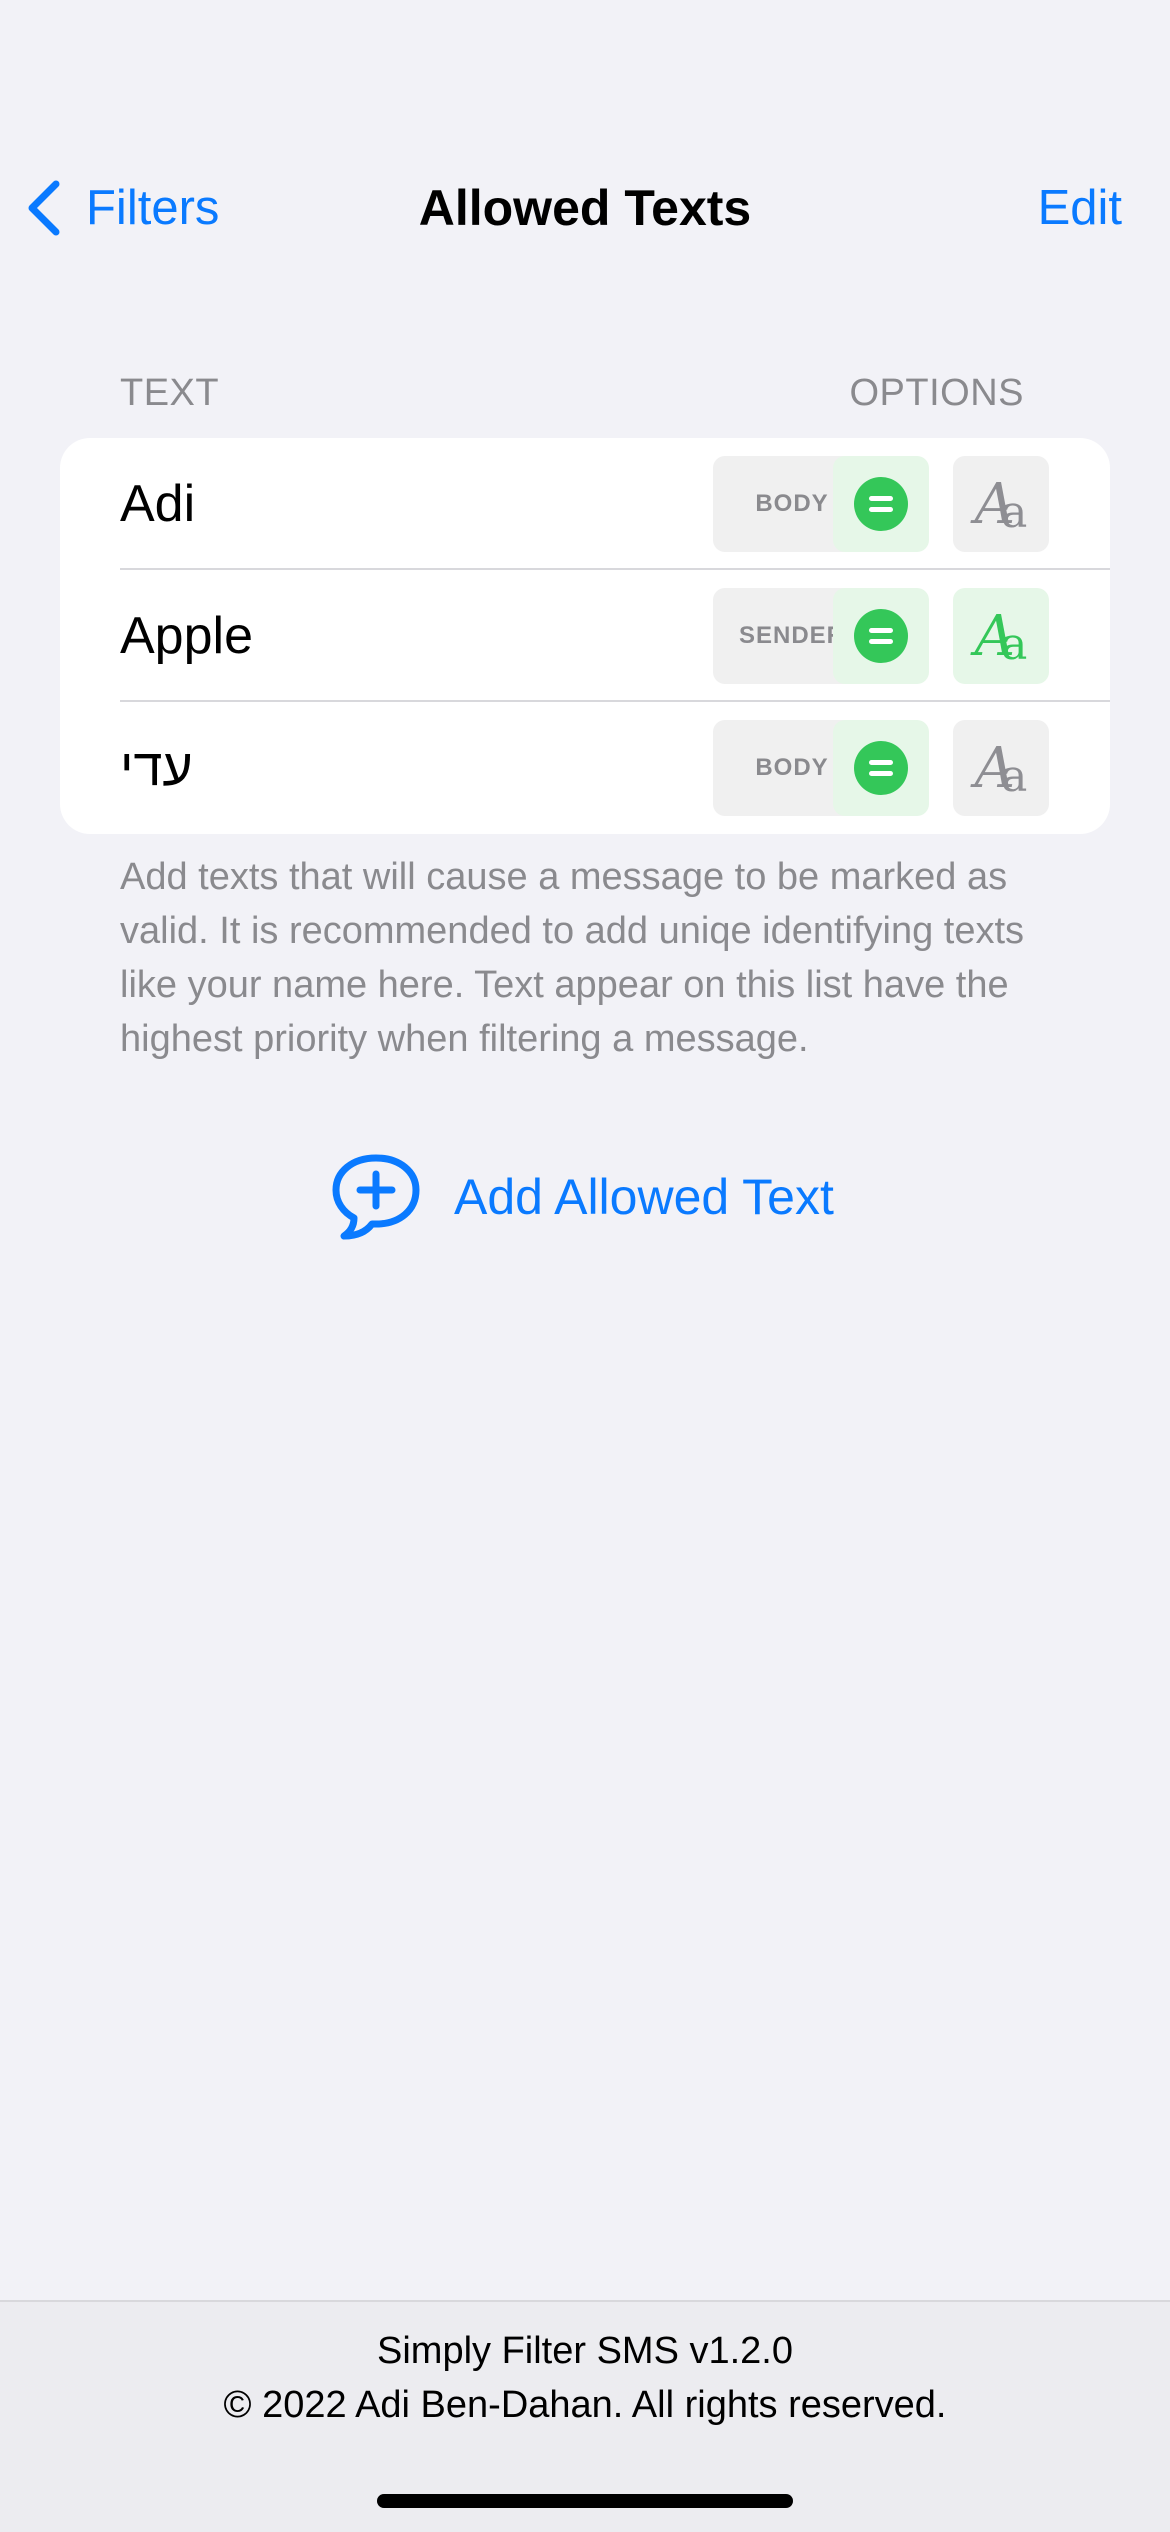 Image resolution: width=1170 pixels, height=2532 pixels. Describe the element at coordinates (585, 768) in the screenshot. I see `list-item: עדי BODY Aa` at that location.